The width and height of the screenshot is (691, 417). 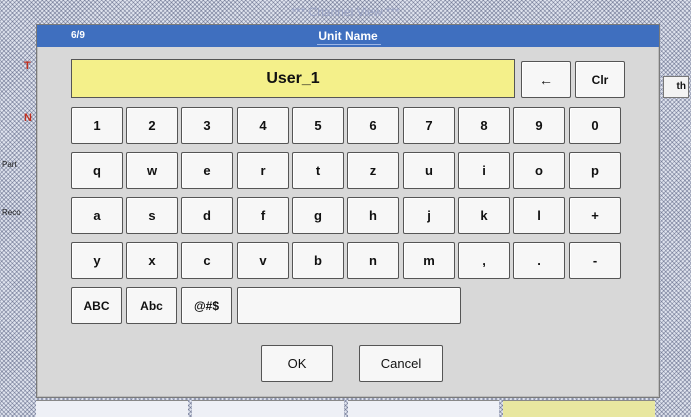 I want to click on space-key, so click(x=349, y=305).